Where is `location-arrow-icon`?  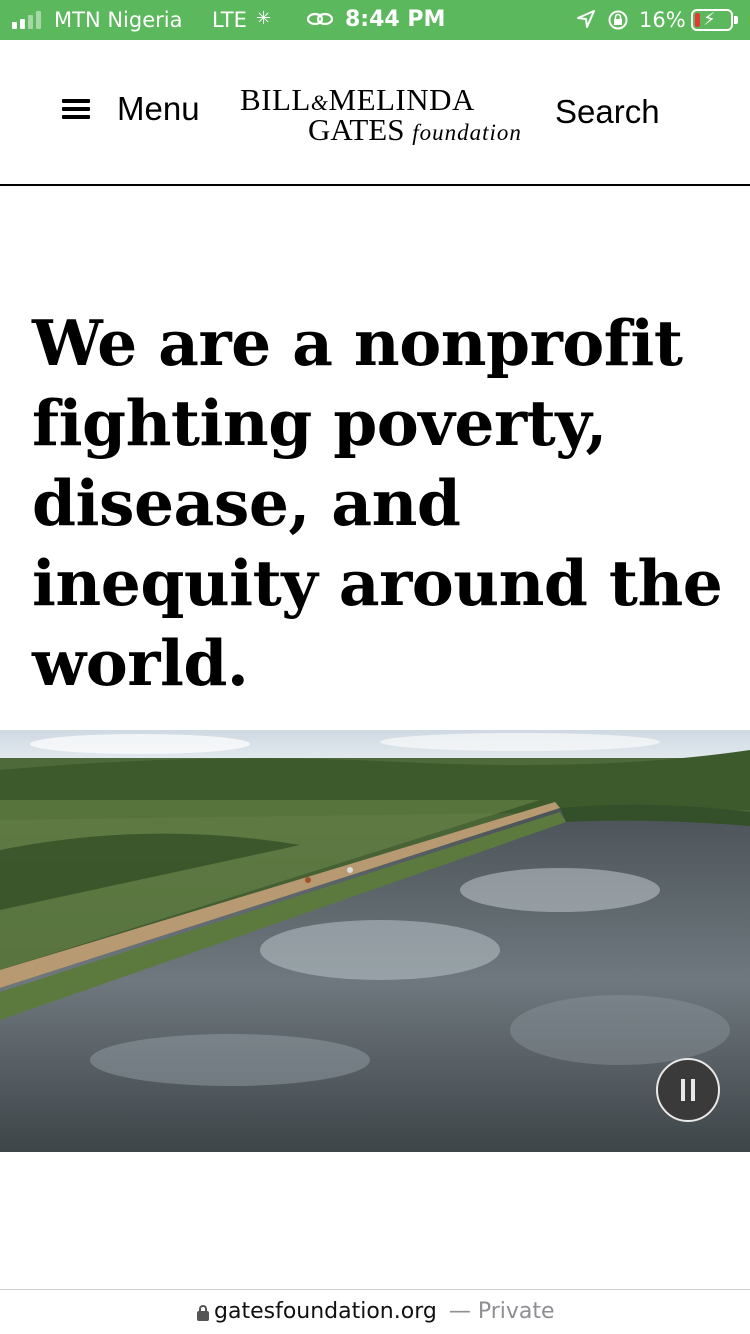
location-arrow-icon is located at coordinates (586, 21).